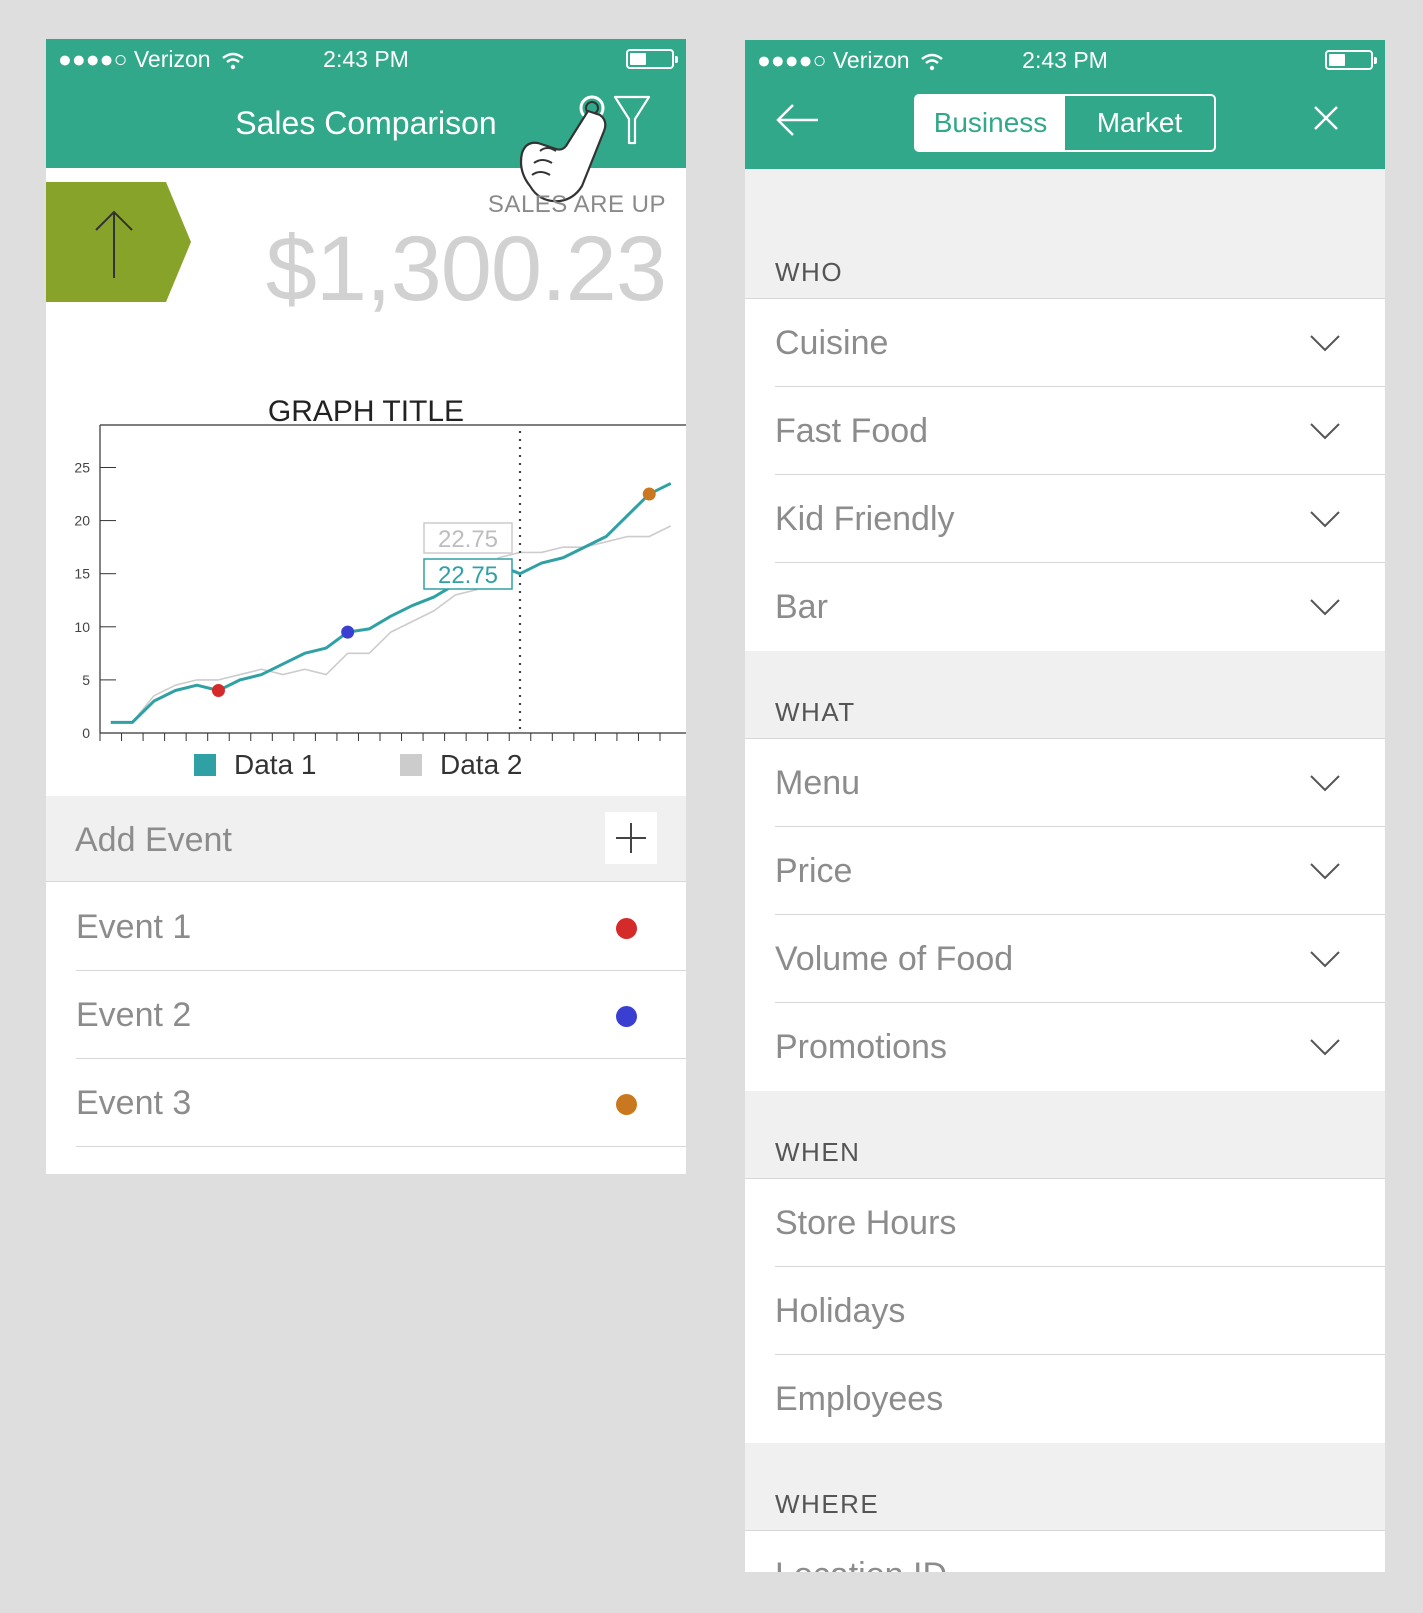 The image size is (1423, 1613). Describe the element at coordinates (1080, 519) in the screenshot. I see `filter-row: Kid Friendly` at that location.